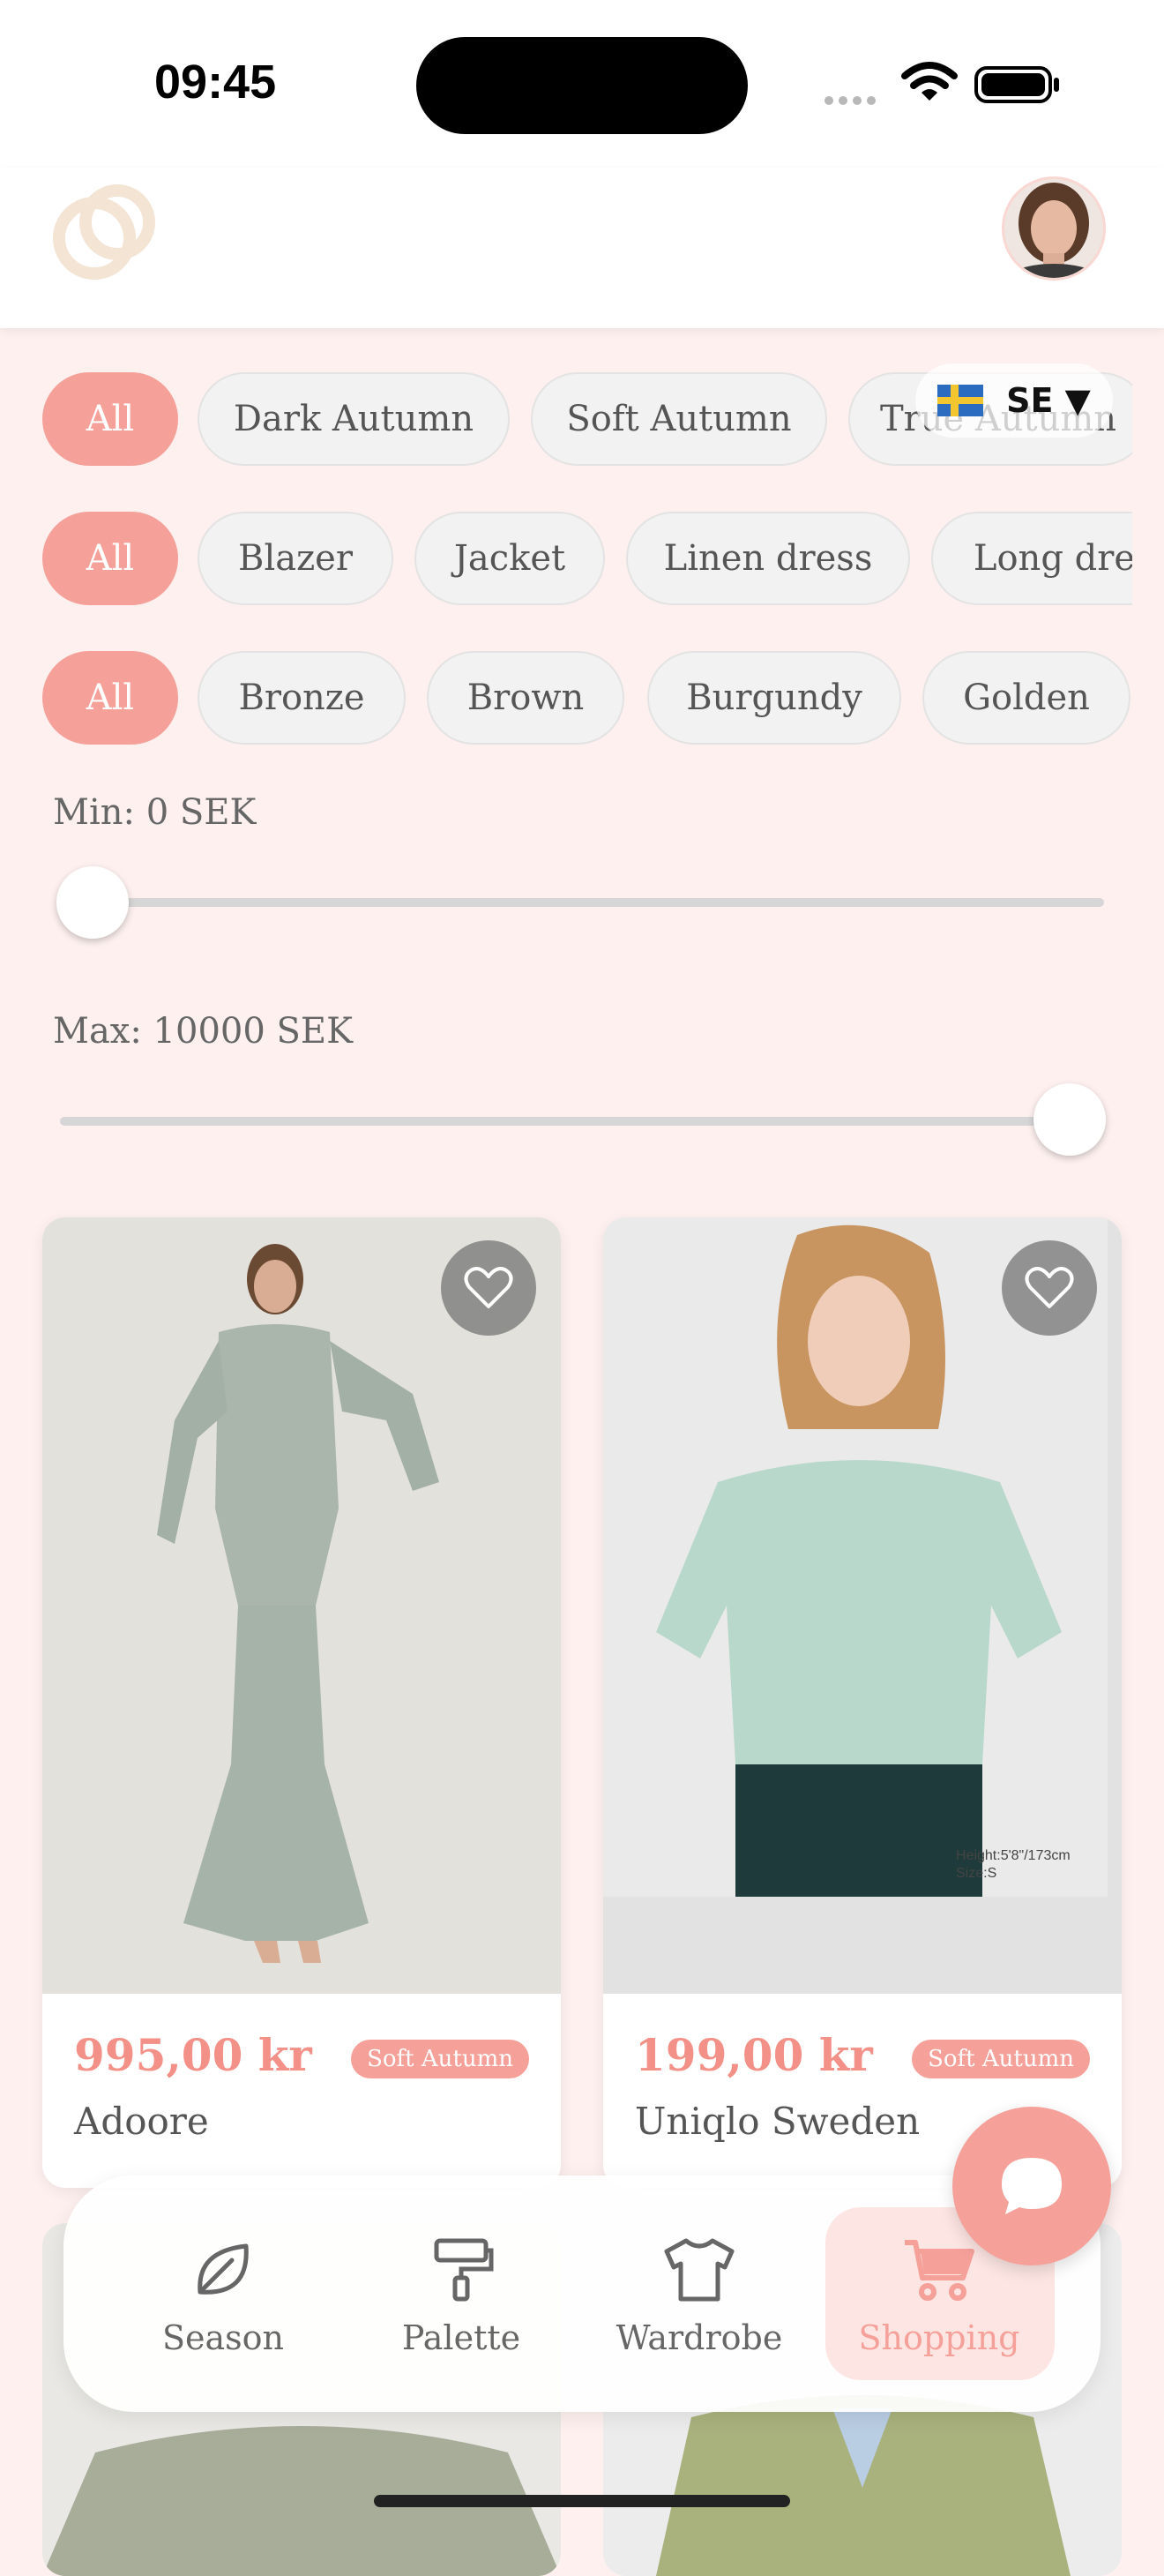 This screenshot has width=1164, height=2576. I want to click on leaf-icon, so click(223, 2269).